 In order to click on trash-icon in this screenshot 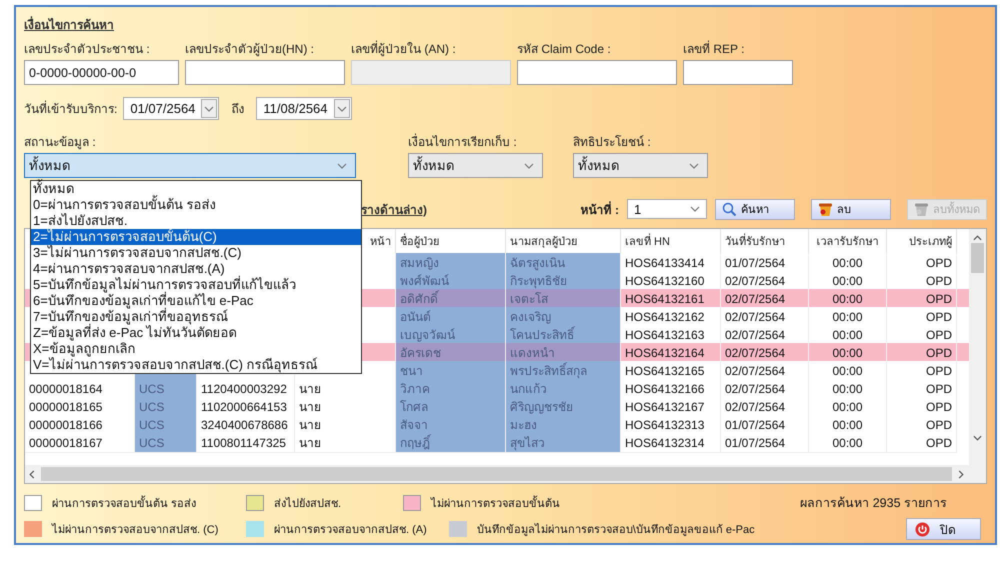, I will do `click(825, 209)`.